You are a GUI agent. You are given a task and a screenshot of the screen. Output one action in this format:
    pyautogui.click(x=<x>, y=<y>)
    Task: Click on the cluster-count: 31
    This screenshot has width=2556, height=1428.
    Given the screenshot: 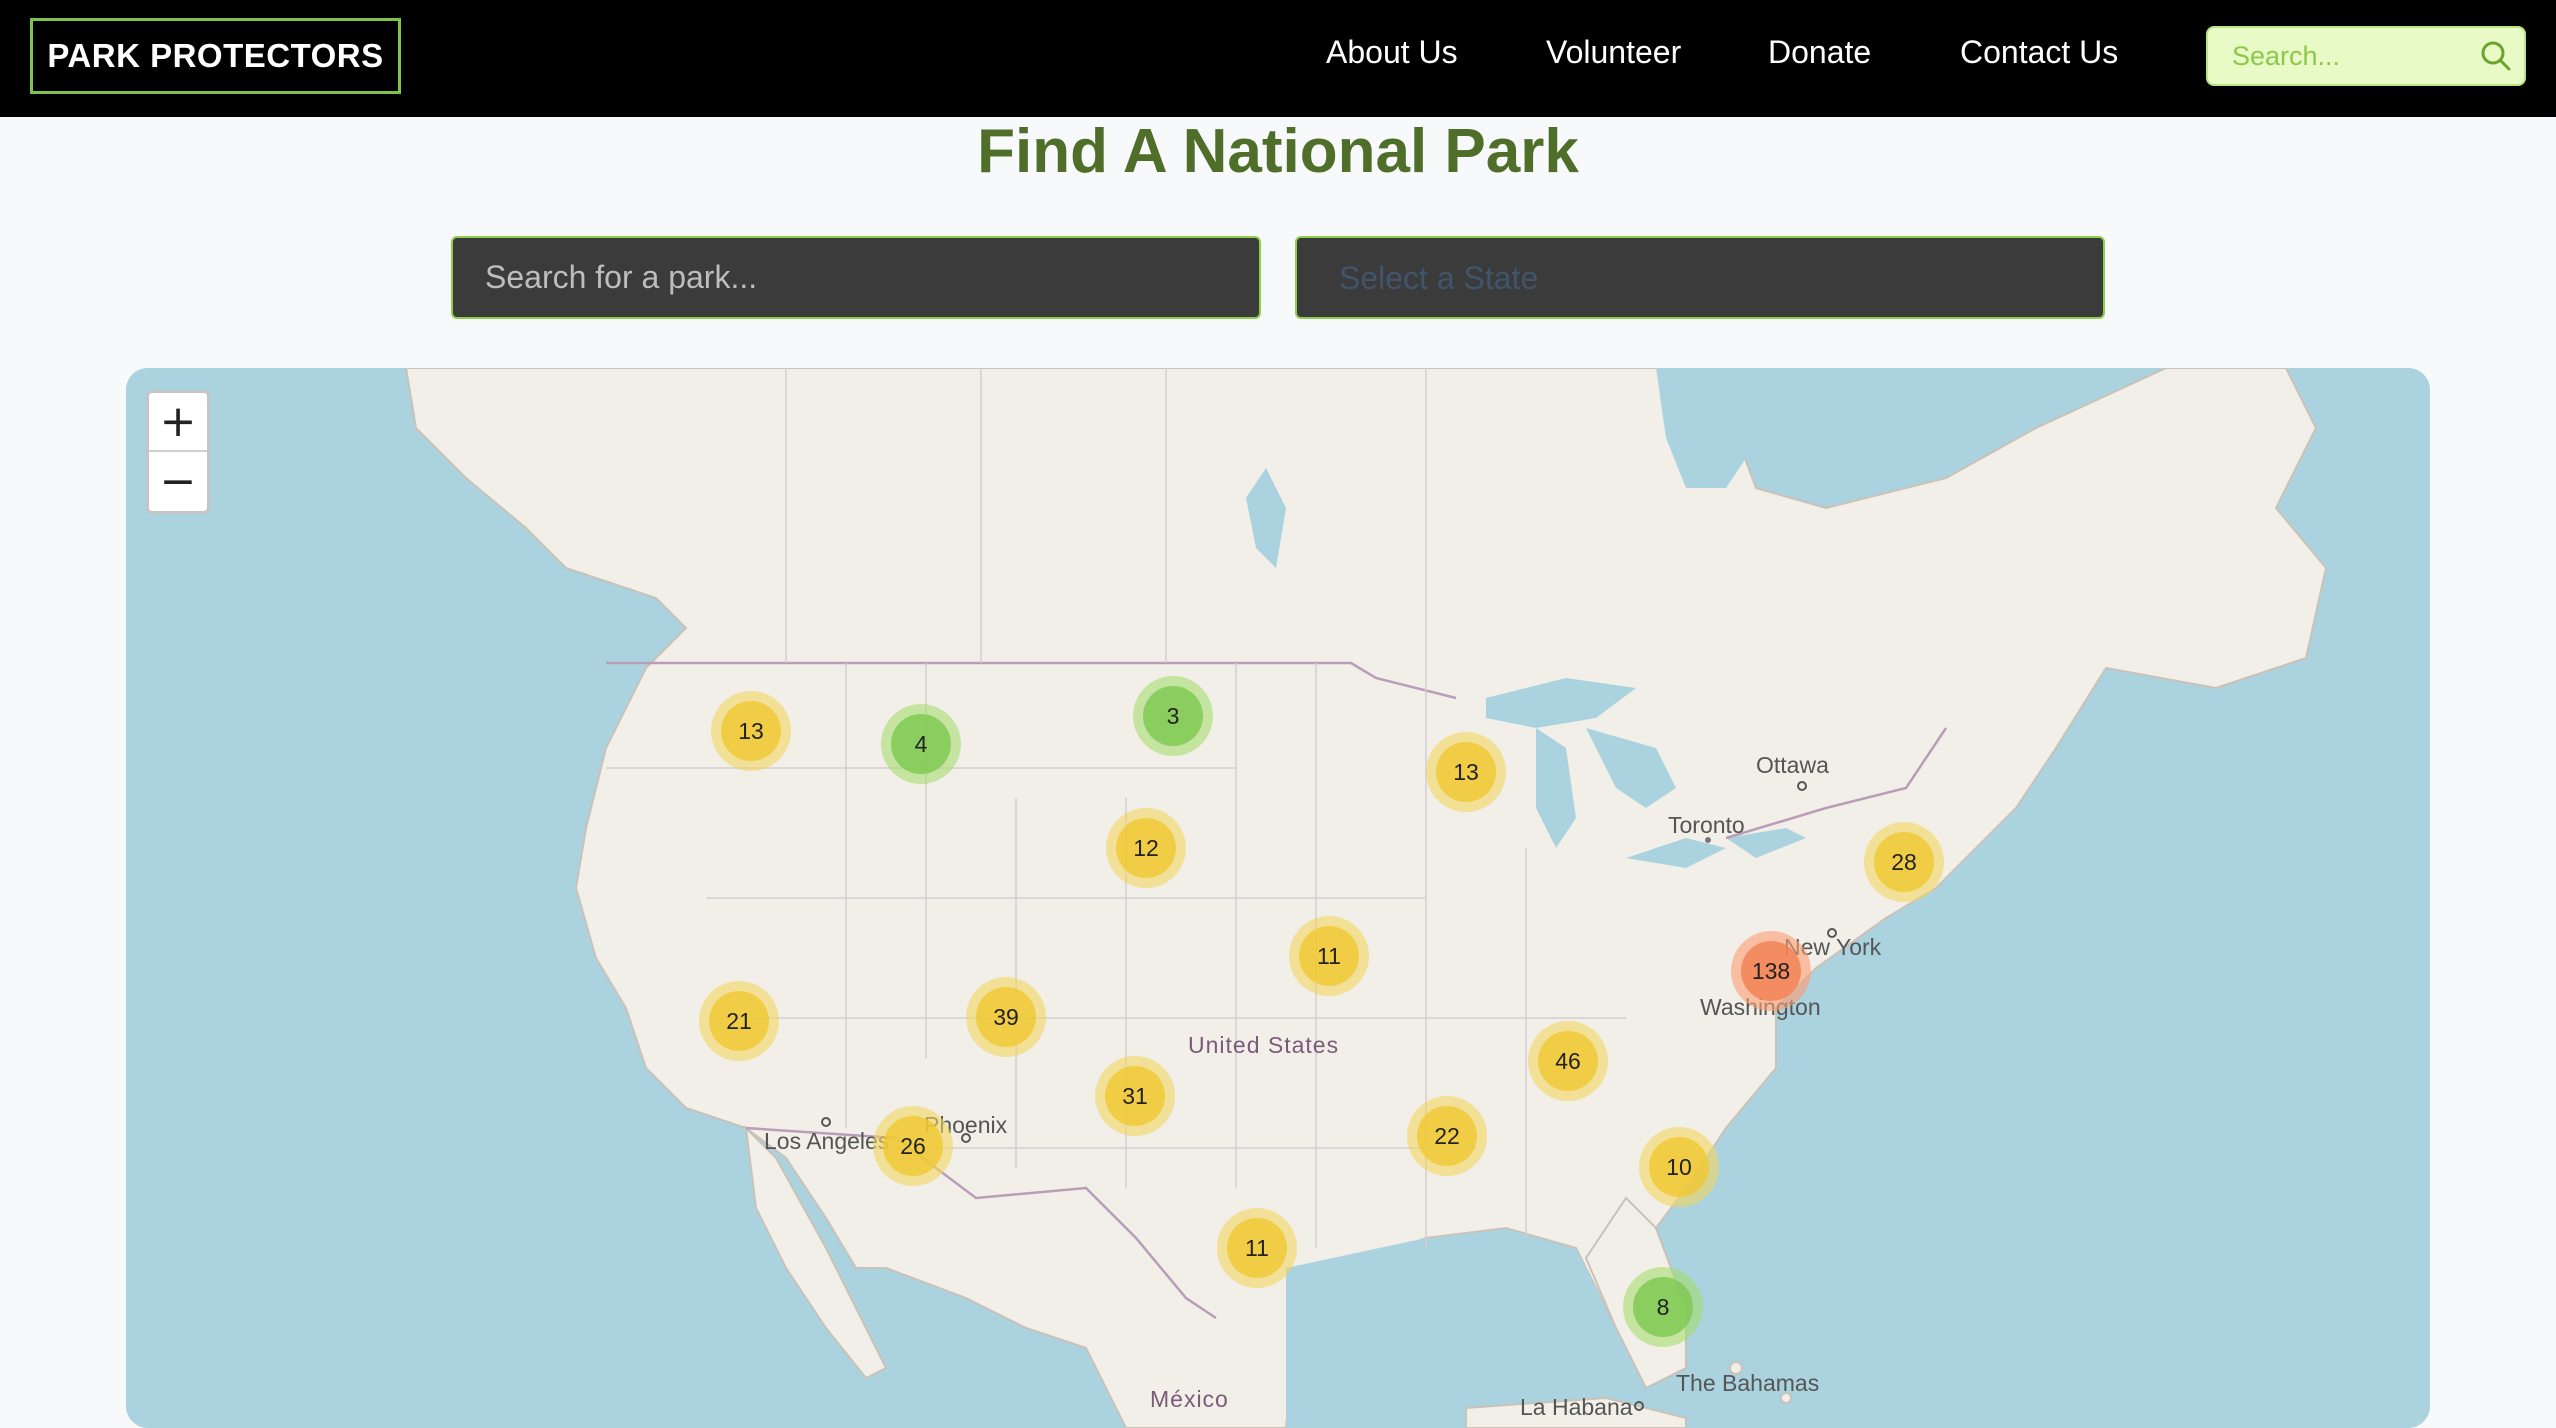 What is the action you would take?
    pyautogui.click(x=1135, y=1096)
    